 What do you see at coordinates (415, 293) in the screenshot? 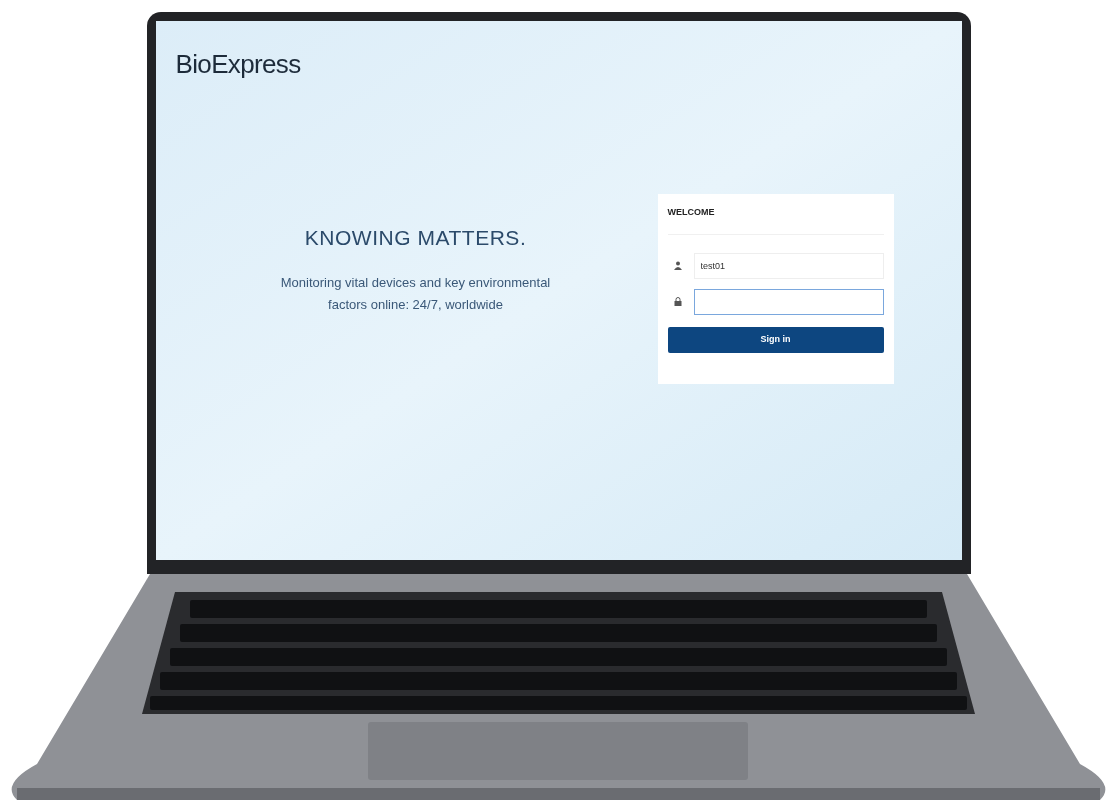
I see `tagline: Monitoring vital devices and key environmental factors online: 24/7, worldwide` at bounding box center [415, 293].